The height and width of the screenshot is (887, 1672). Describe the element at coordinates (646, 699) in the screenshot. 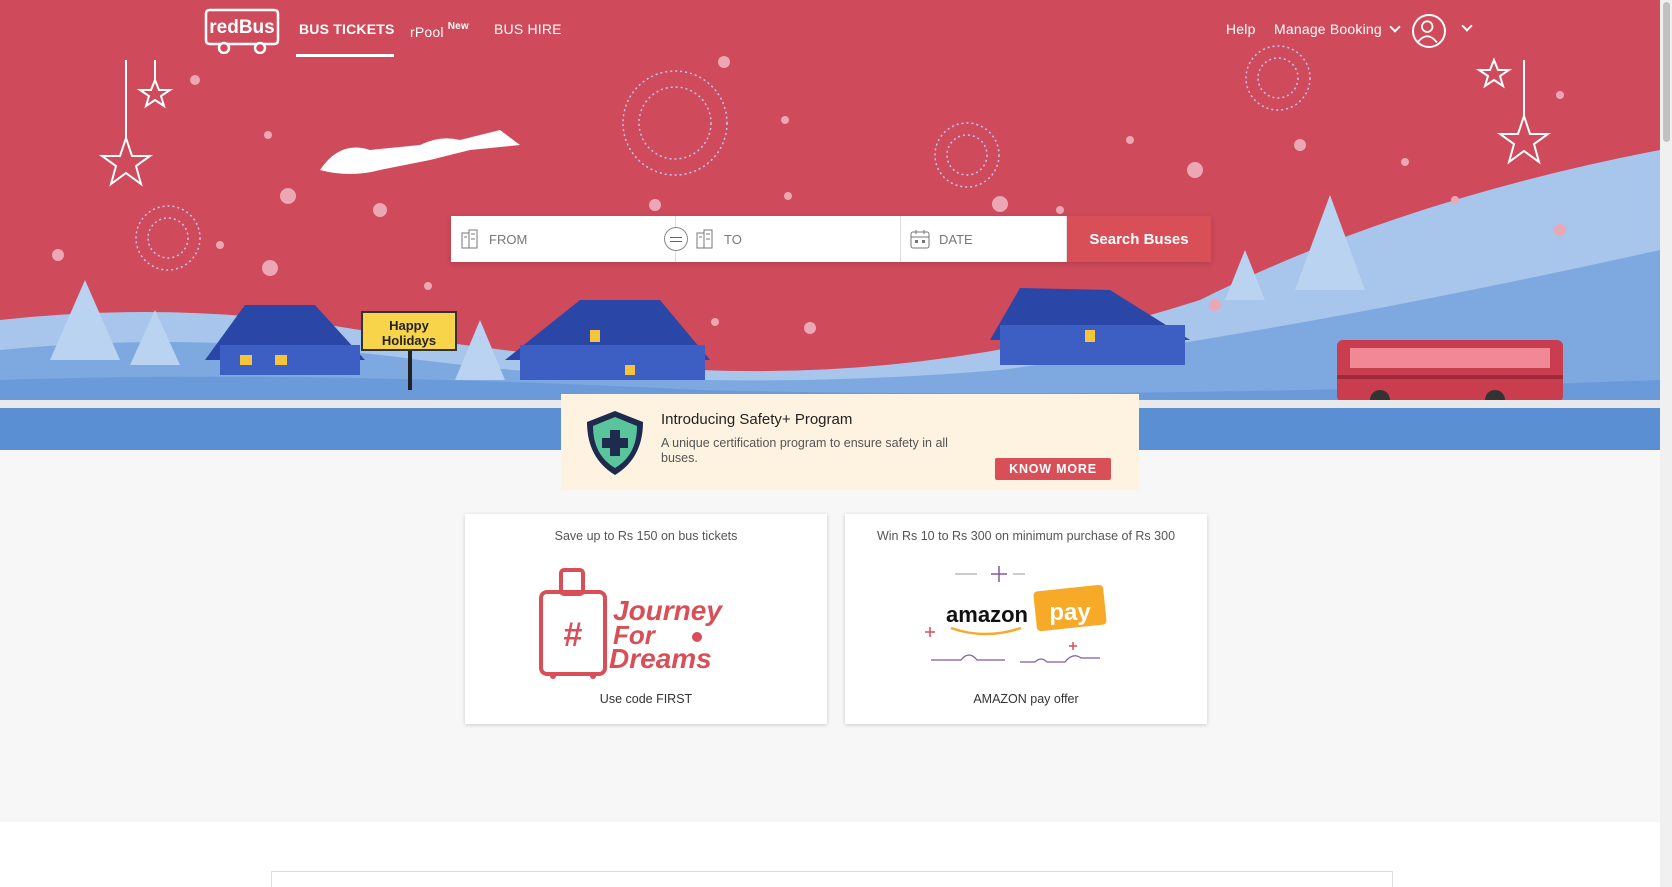

I see `offer-caption: Use code FIRST` at that location.